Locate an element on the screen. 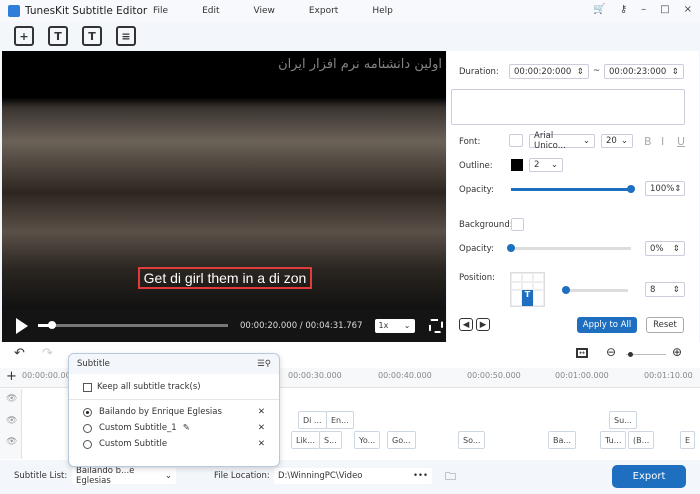 This screenshot has height=494, width=700. key-icon: ⚷ is located at coordinates (623, 9).